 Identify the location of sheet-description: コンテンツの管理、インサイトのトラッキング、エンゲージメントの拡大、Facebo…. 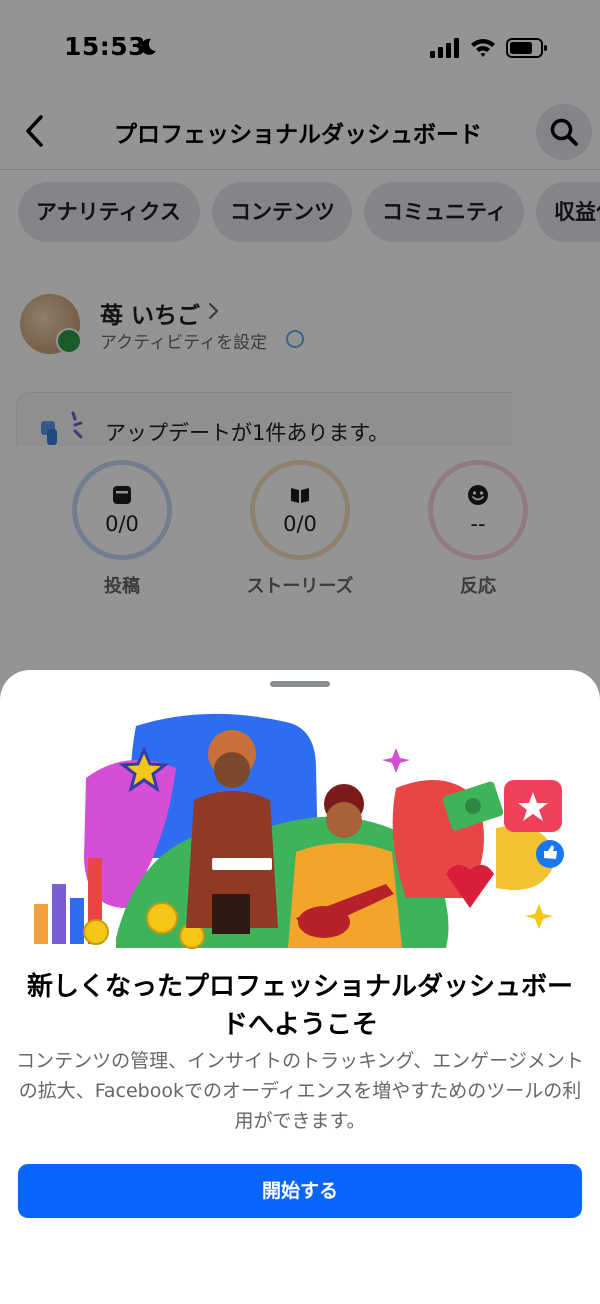
(300, 1091).